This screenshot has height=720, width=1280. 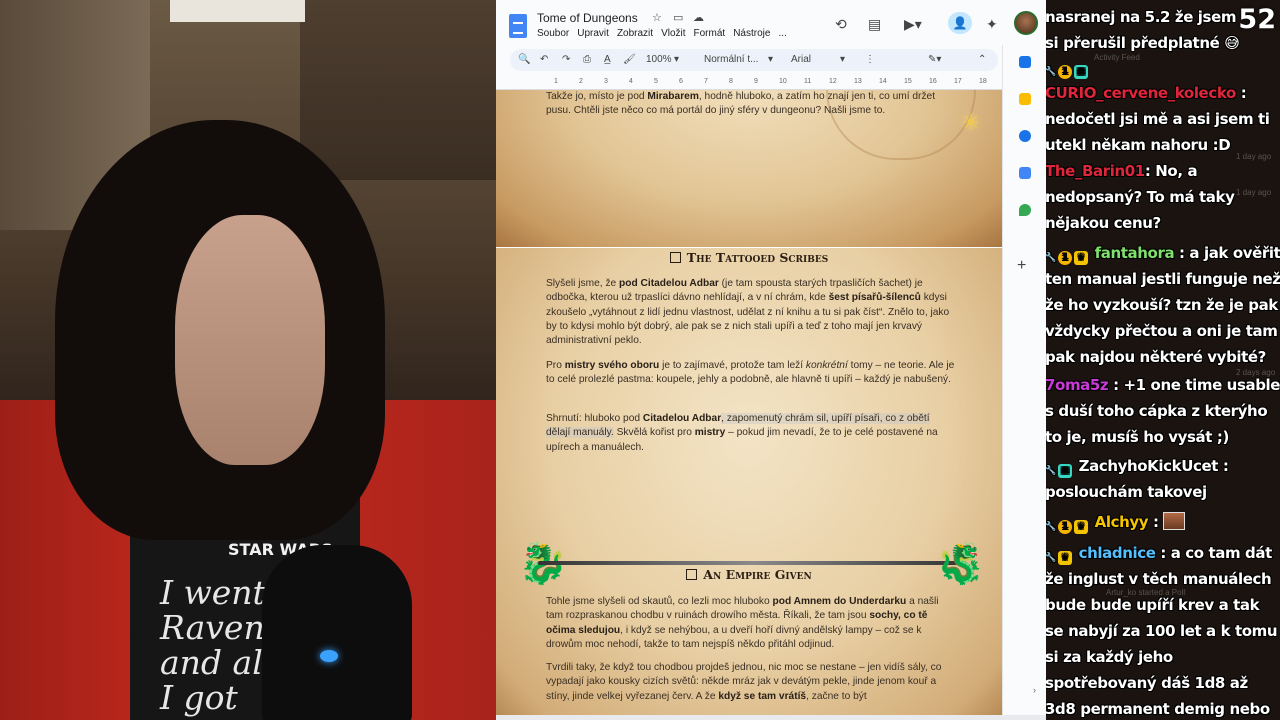 I want to click on chat-message: 🔧 1 ♛ Alchyy :, so click(x=1163, y=522).